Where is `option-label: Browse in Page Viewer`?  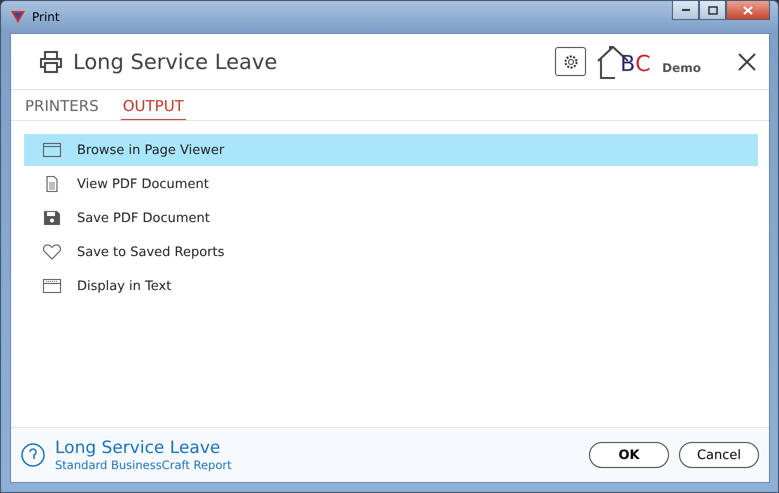 option-label: Browse in Page Viewer is located at coordinates (150, 150).